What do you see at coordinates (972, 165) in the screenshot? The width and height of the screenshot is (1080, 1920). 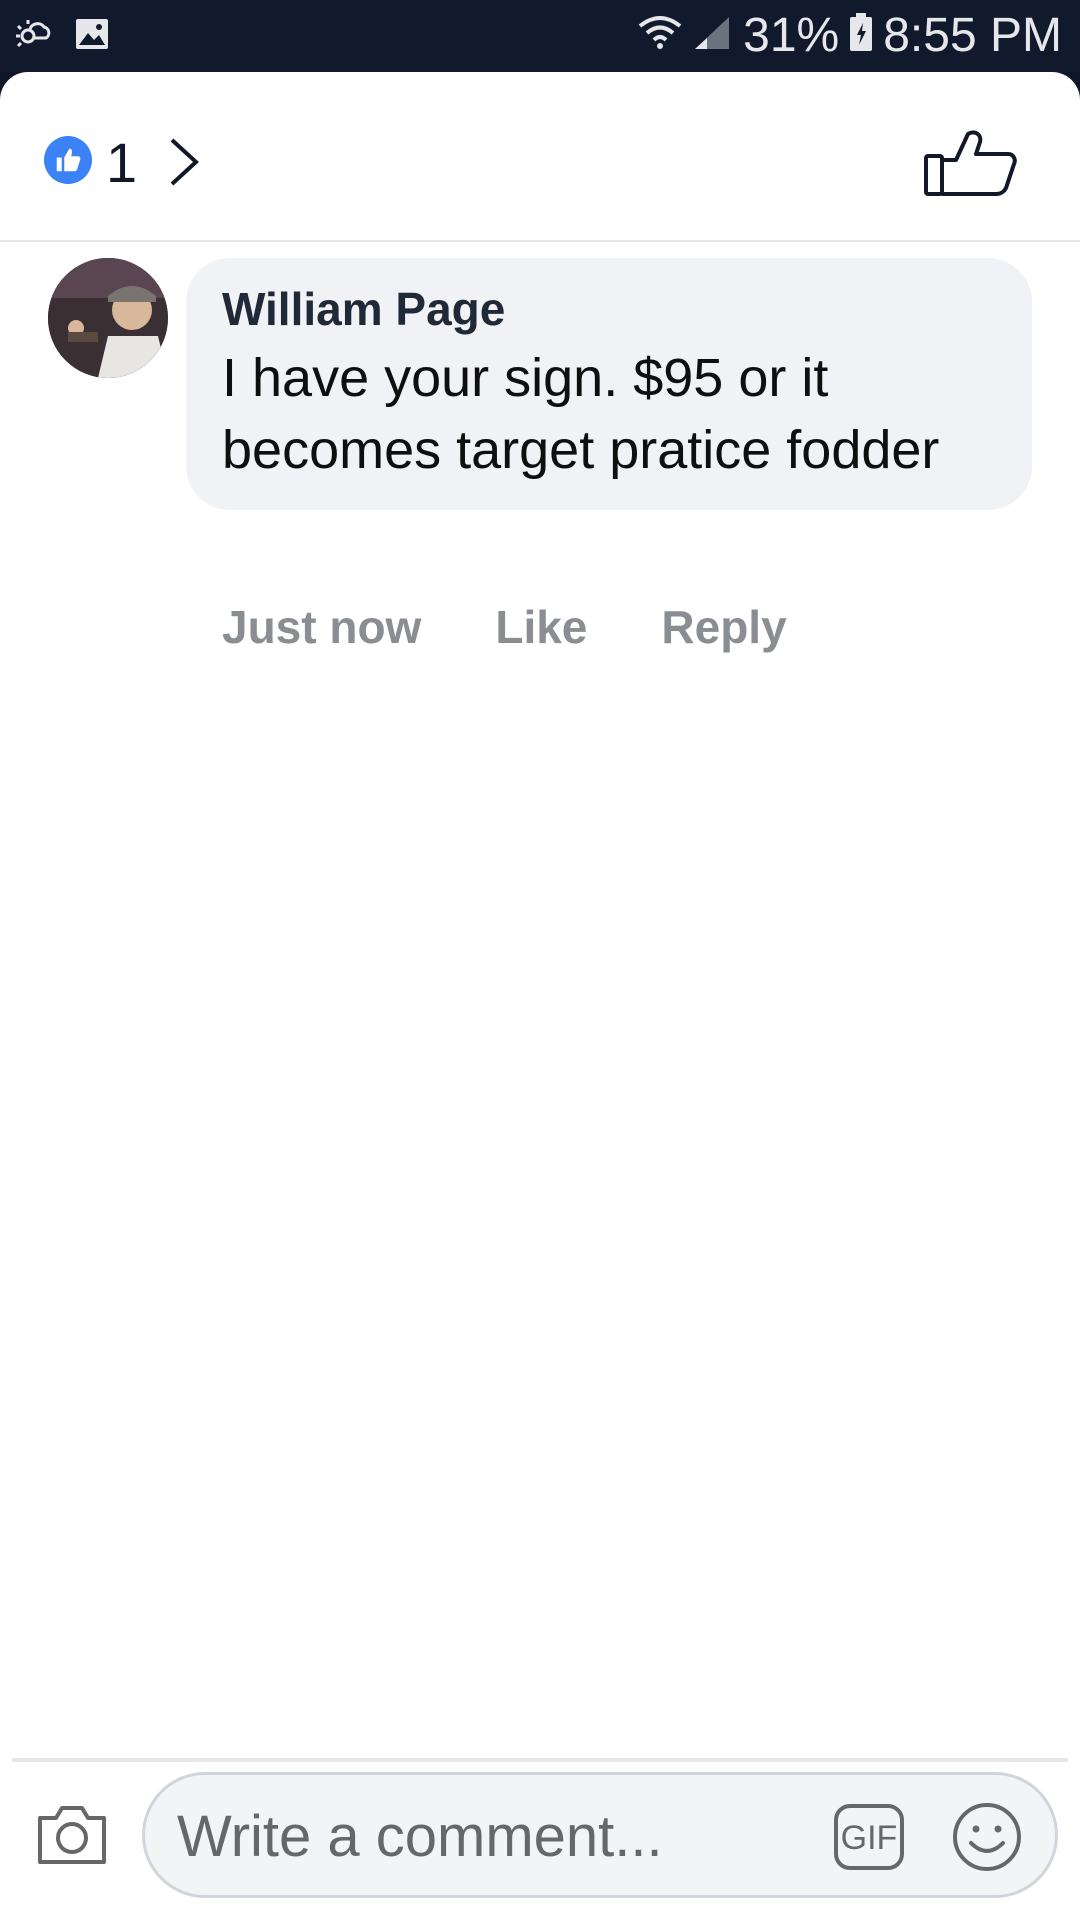 I see `like-outline-icon` at bounding box center [972, 165].